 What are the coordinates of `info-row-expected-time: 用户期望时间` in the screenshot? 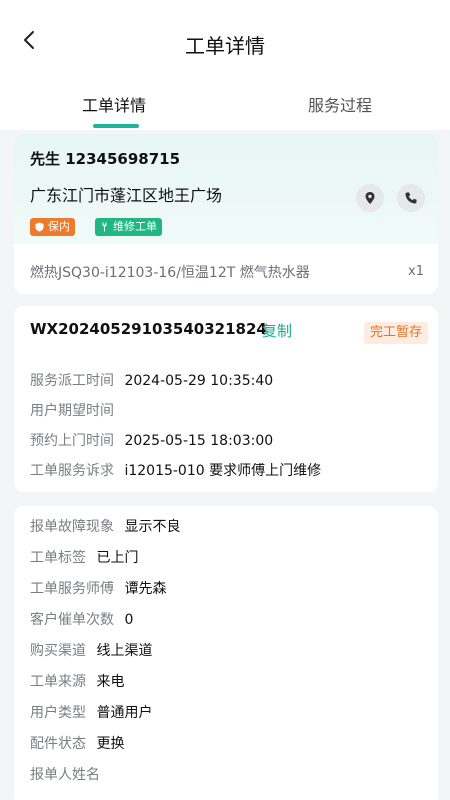 It's located at (77, 410).